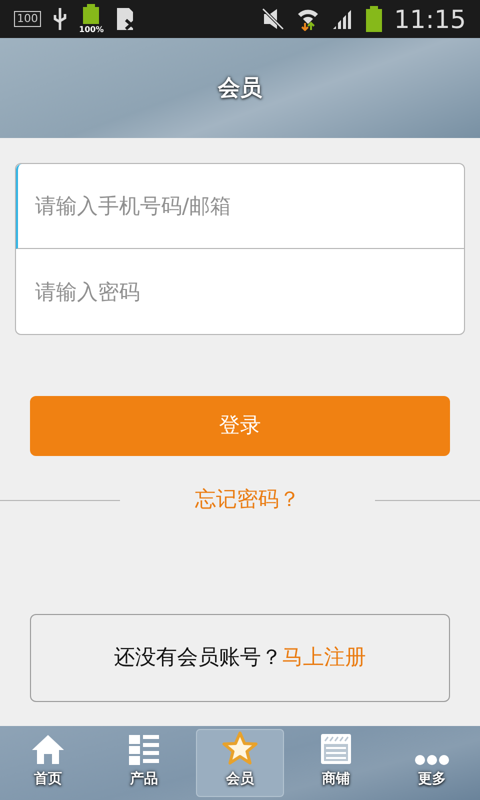 The width and height of the screenshot is (480, 800). Describe the element at coordinates (343, 19) in the screenshot. I see `signal-icon` at that location.